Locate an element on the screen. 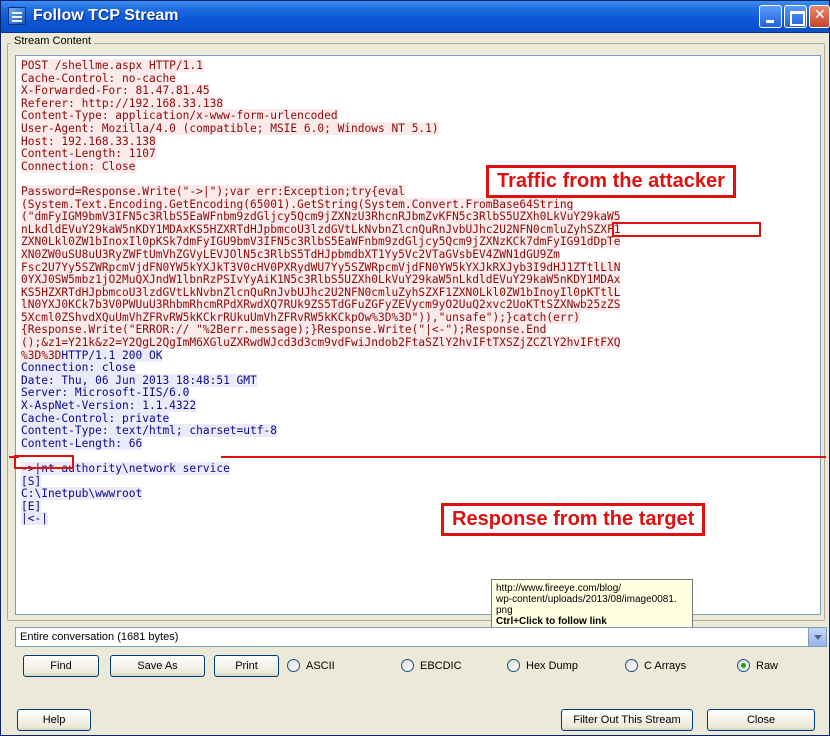  radio-hex-dump-label: Hex Dump is located at coordinates (552, 666).